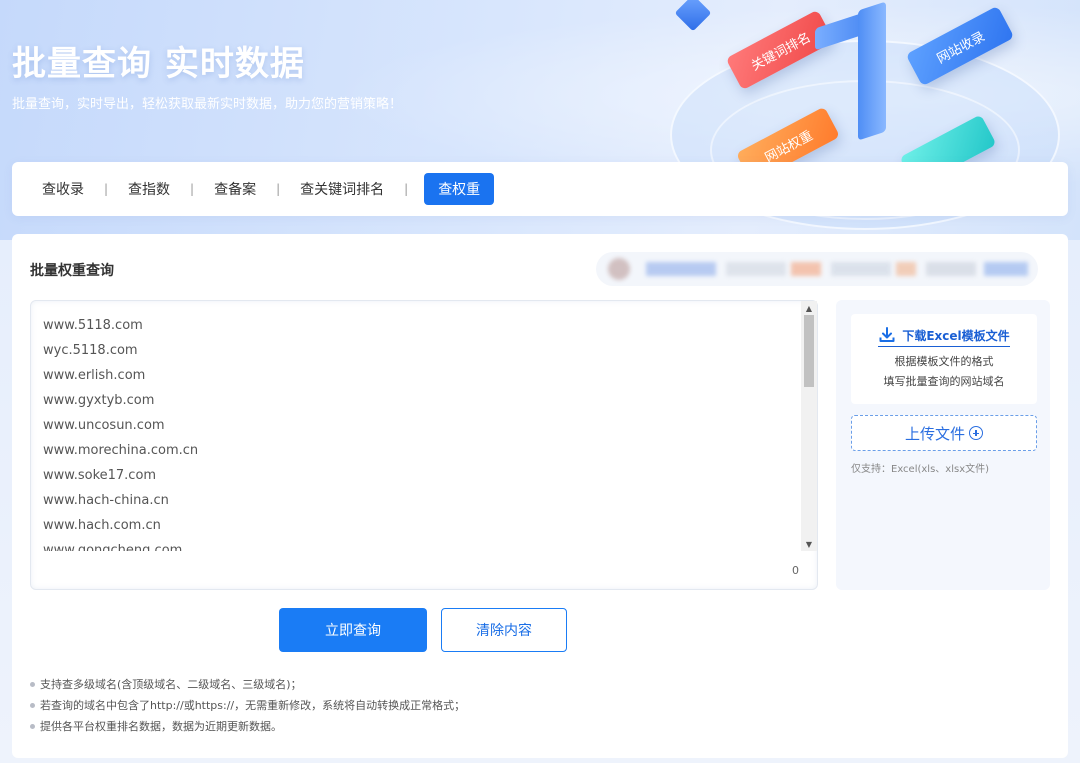  Describe the element at coordinates (944, 361) in the screenshot. I see `download-desc-line-1: 根据模板文件的格式` at that location.